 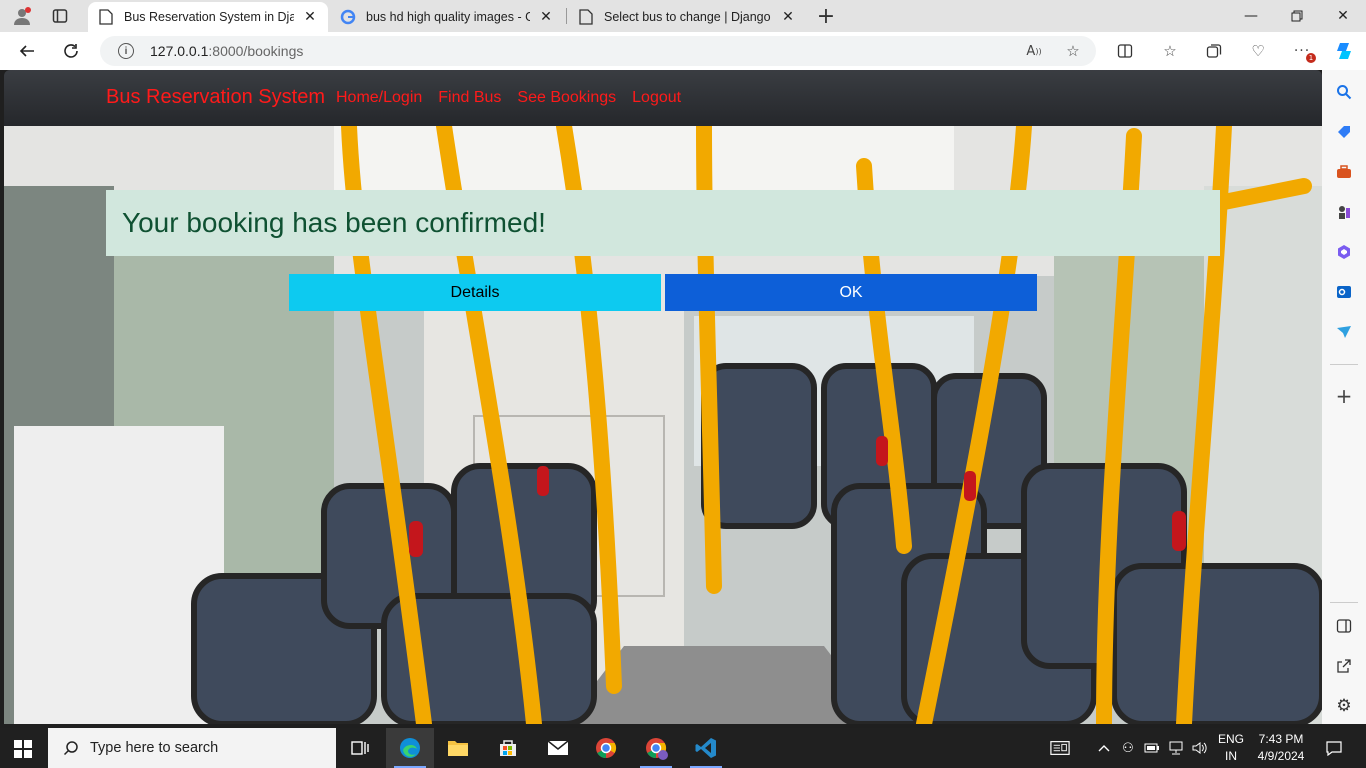 What do you see at coordinates (27, 51) in the screenshot?
I see `back-arrow-icon` at bounding box center [27, 51].